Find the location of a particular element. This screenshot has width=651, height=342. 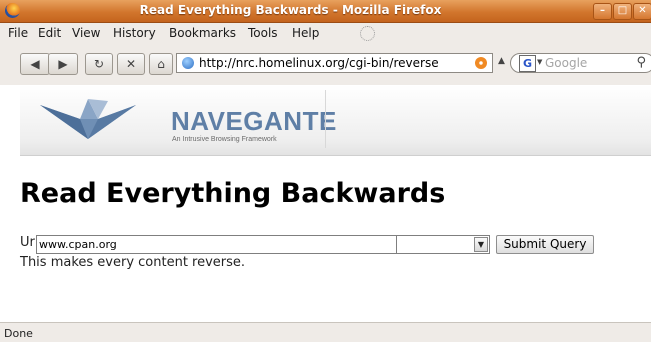

search-bar: G ▼ Google ⚲ is located at coordinates (580, 63).